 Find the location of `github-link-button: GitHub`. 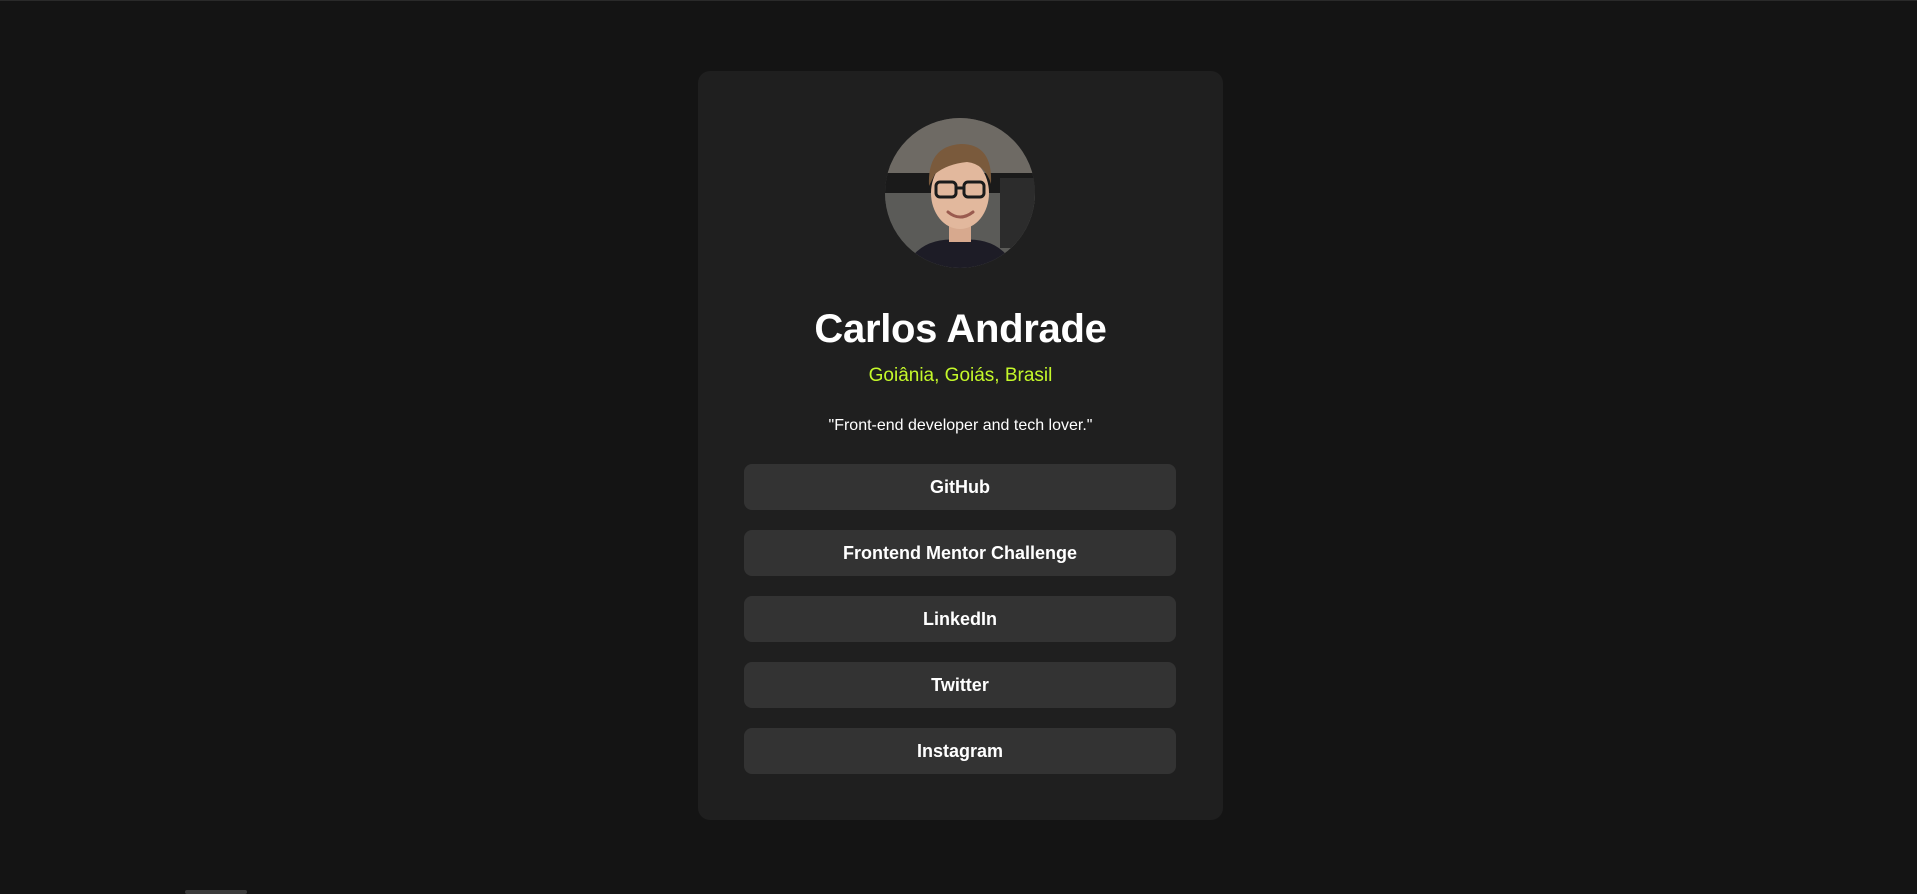

github-link-button: GitHub is located at coordinates (960, 487).